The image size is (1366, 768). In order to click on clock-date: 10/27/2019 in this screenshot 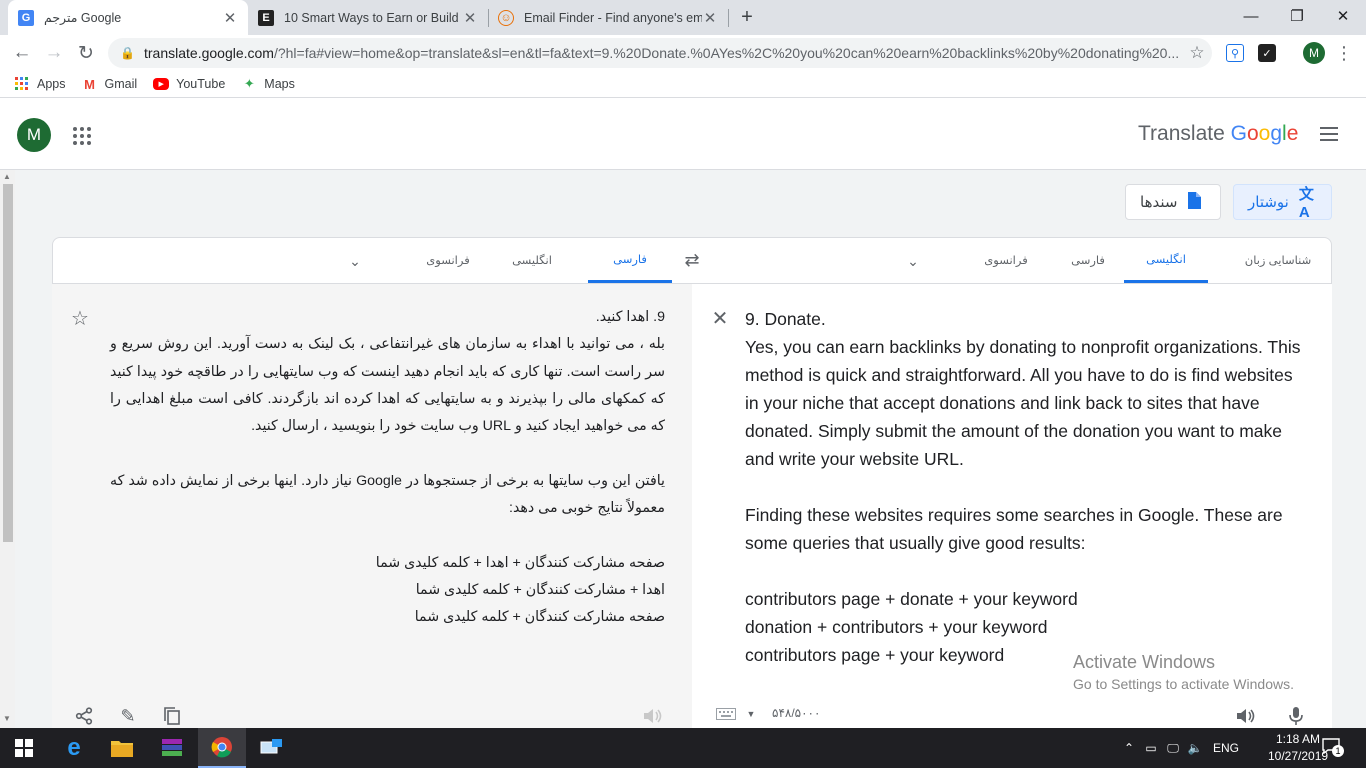, I will do `click(1298, 756)`.